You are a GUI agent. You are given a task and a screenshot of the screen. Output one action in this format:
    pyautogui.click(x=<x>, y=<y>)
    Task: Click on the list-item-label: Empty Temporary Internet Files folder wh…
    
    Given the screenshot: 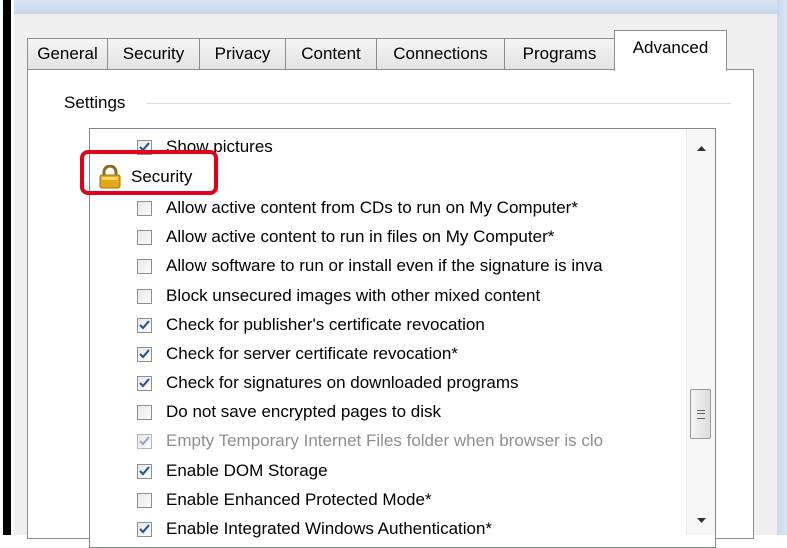 What is the action you would take?
    pyautogui.click(x=385, y=440)
    